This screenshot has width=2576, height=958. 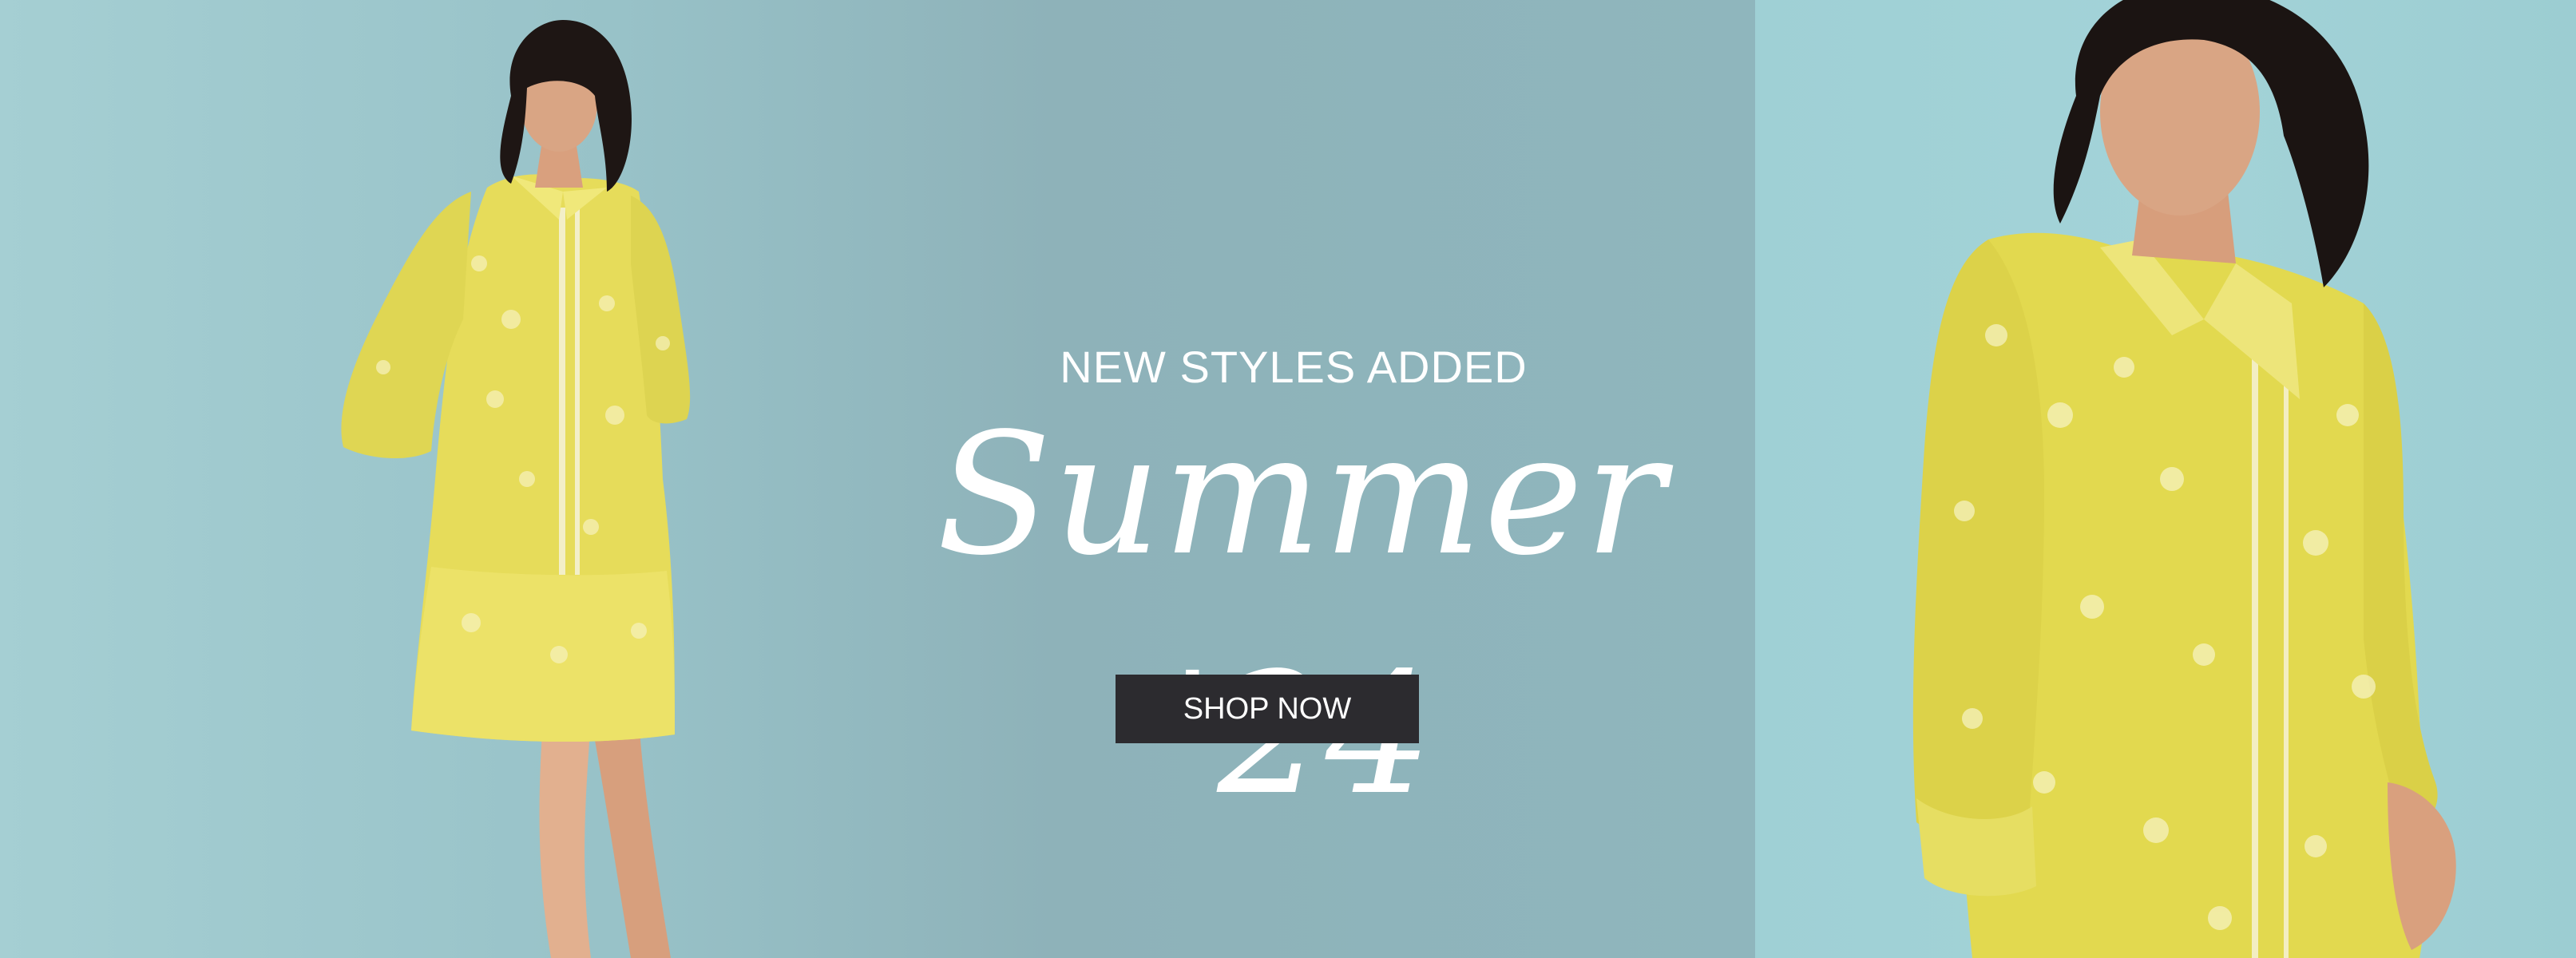 I want to click on shop-now-button: SHOP NOW, so click(x=1267, y=709).